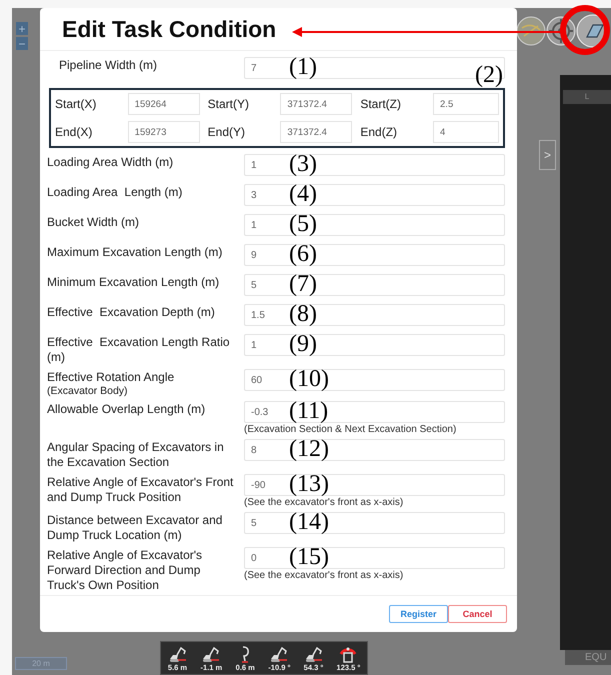 The image size is (611, 675). What do you see at coordinates (136, 455) in the screenshot?
I see `field-label: Angular Spacing of Excavators in the Excavation Section` at bounding box center [136, 455].